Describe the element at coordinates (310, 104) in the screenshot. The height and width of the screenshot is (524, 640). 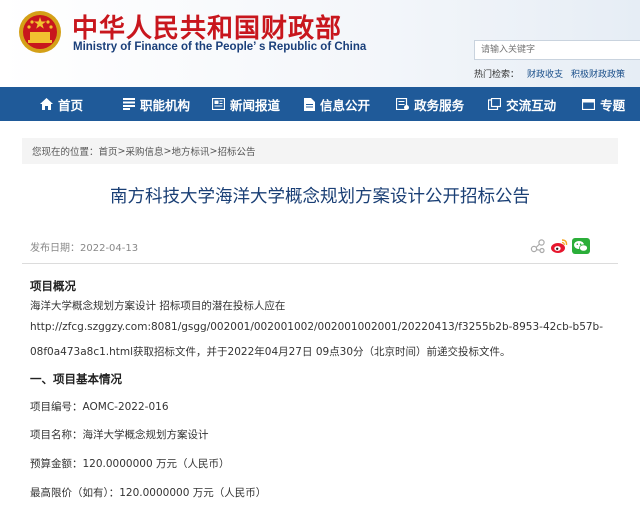
I see `document-icon` at that location.